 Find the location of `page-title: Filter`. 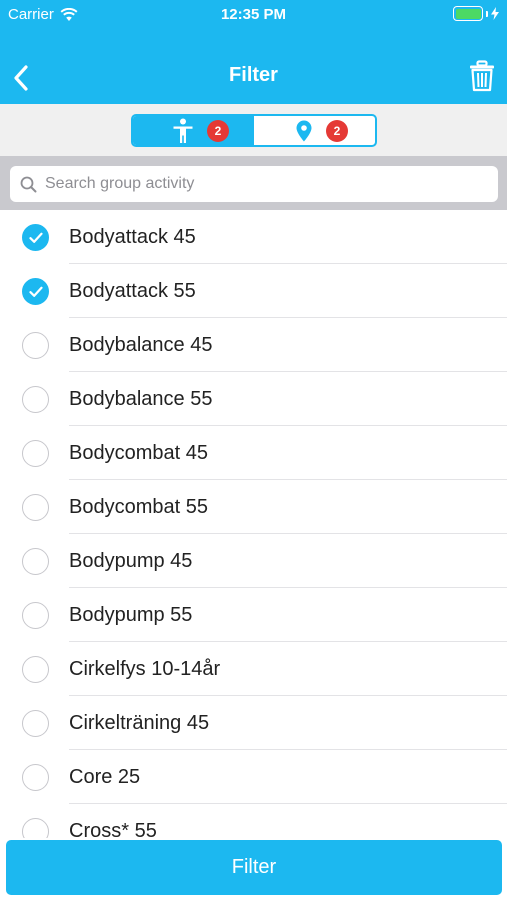

page-title: Filter is located at coordinates (253, 75).